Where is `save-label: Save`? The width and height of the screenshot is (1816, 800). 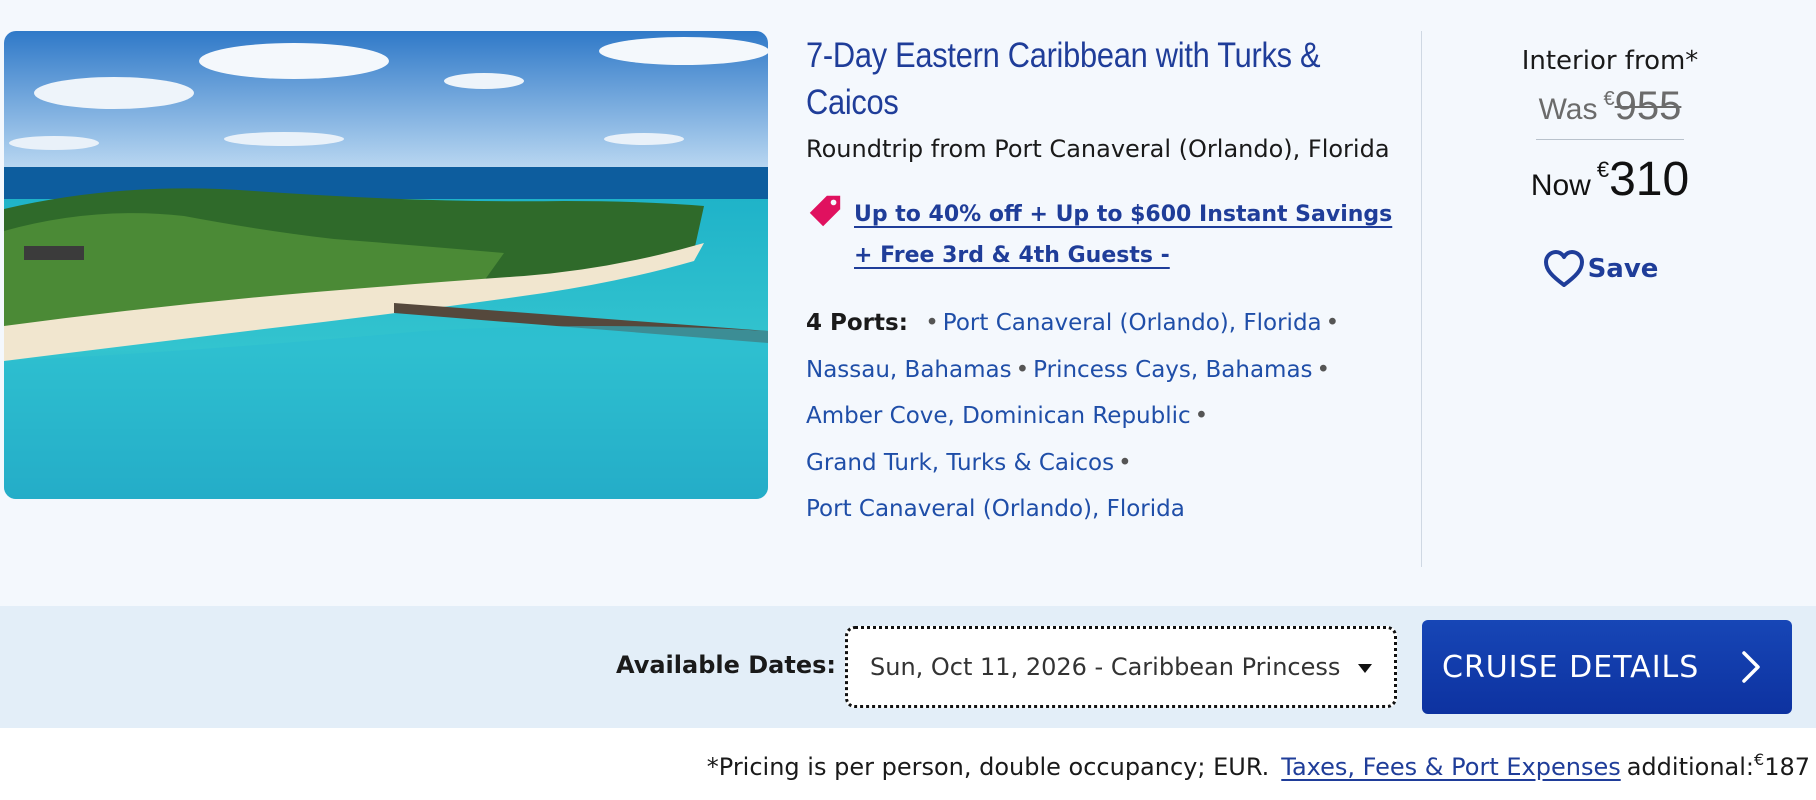 save-label: Save is located at coordinates (1623, 269).